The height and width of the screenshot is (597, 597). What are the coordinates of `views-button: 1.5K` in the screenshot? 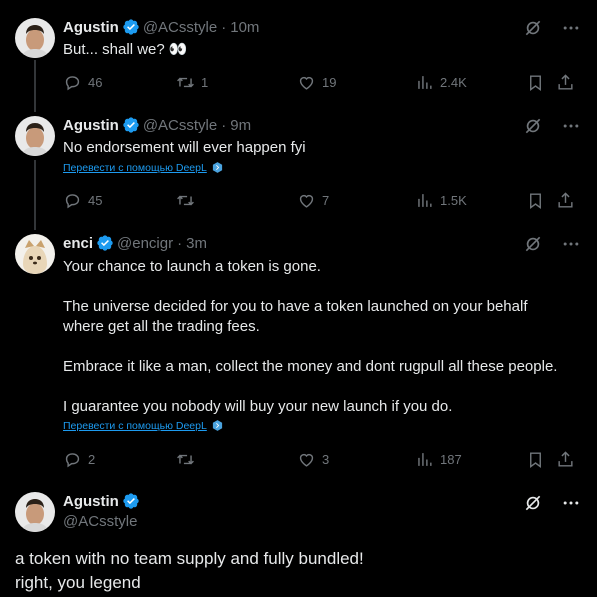 It's located at (441, 200).